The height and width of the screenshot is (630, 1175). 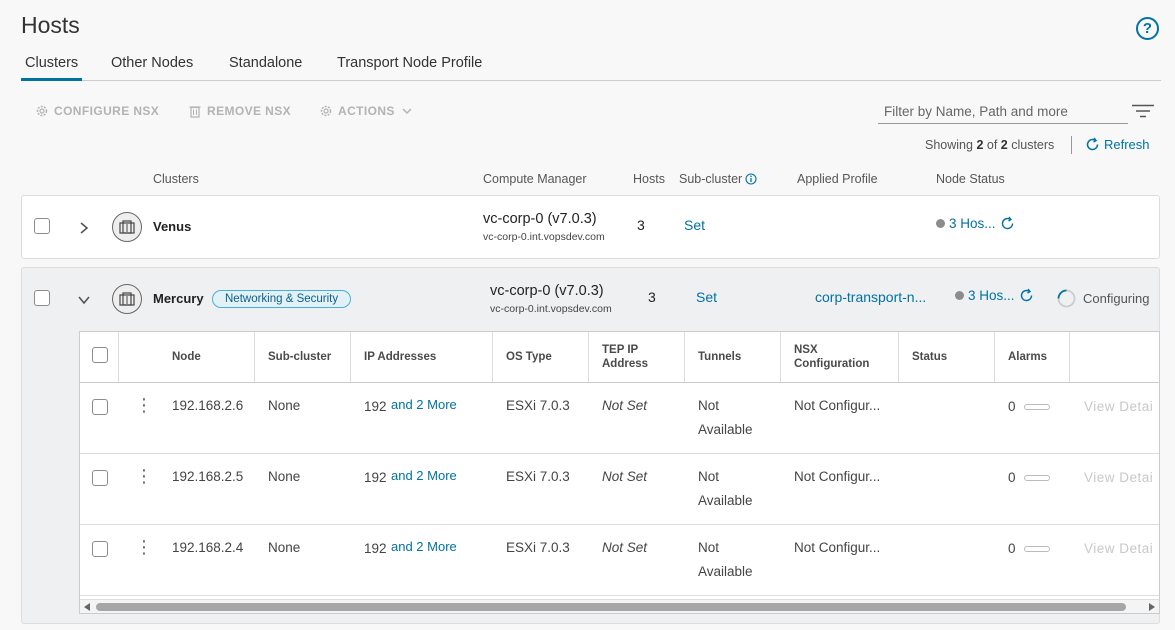 I want to click on configure-nsx-button: CONFIGURE NSX, so click(x=97, y=111).